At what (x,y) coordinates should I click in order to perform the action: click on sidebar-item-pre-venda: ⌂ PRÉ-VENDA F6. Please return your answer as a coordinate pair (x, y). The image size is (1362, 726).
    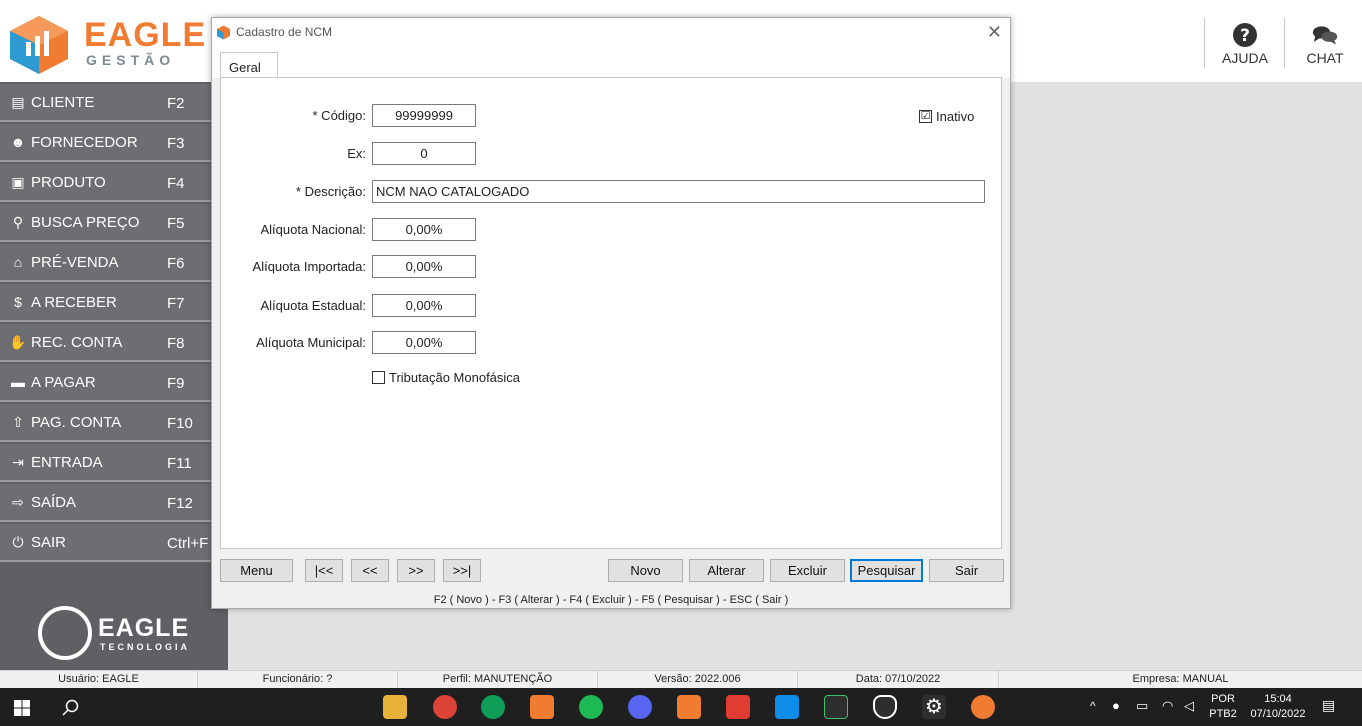
    Looking at the image, I should click on (105, 263).